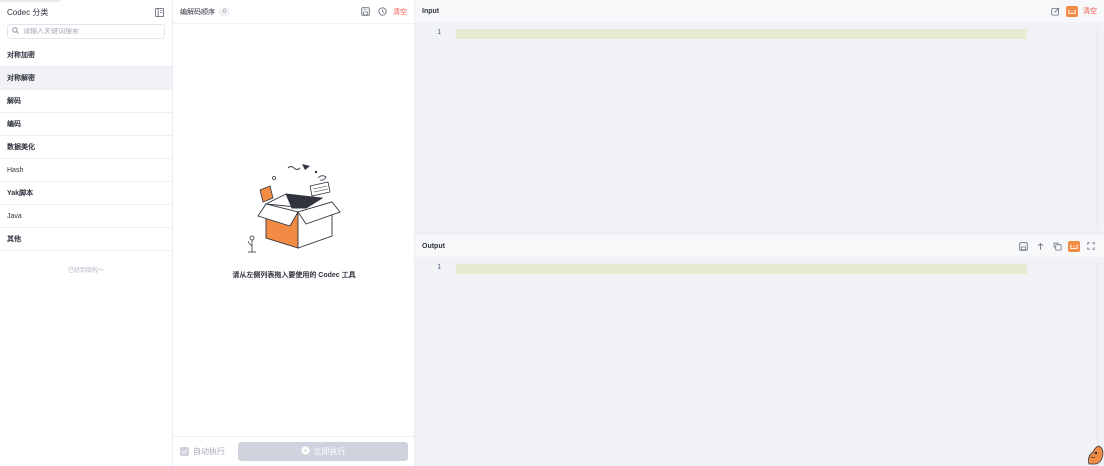 The image size is (1104, 466). I want to click on input-line-number: 1, so click(439, 32).